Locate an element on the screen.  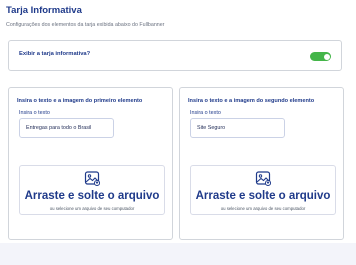
second-text-input: Site Seguro is located at coordinates (237, 128).